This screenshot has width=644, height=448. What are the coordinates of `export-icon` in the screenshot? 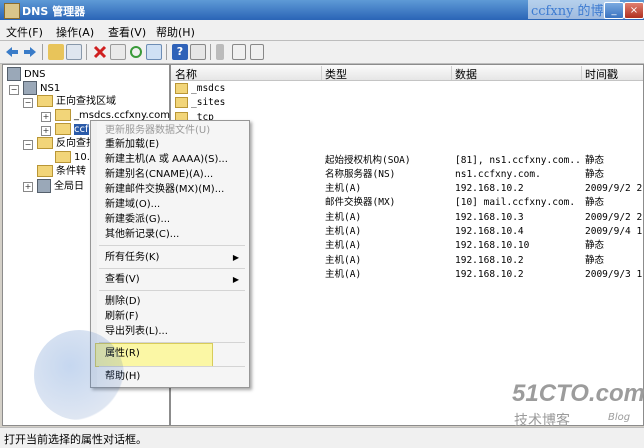 It's located at (154, 52).